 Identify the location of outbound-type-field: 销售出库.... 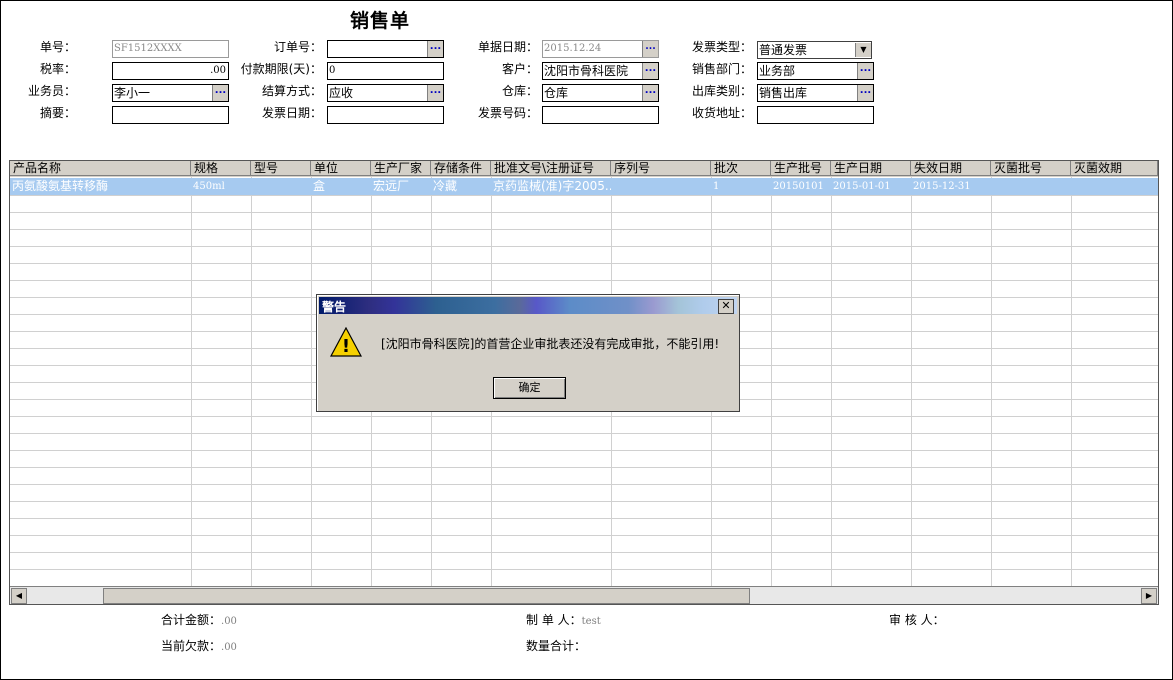
(815, 93).